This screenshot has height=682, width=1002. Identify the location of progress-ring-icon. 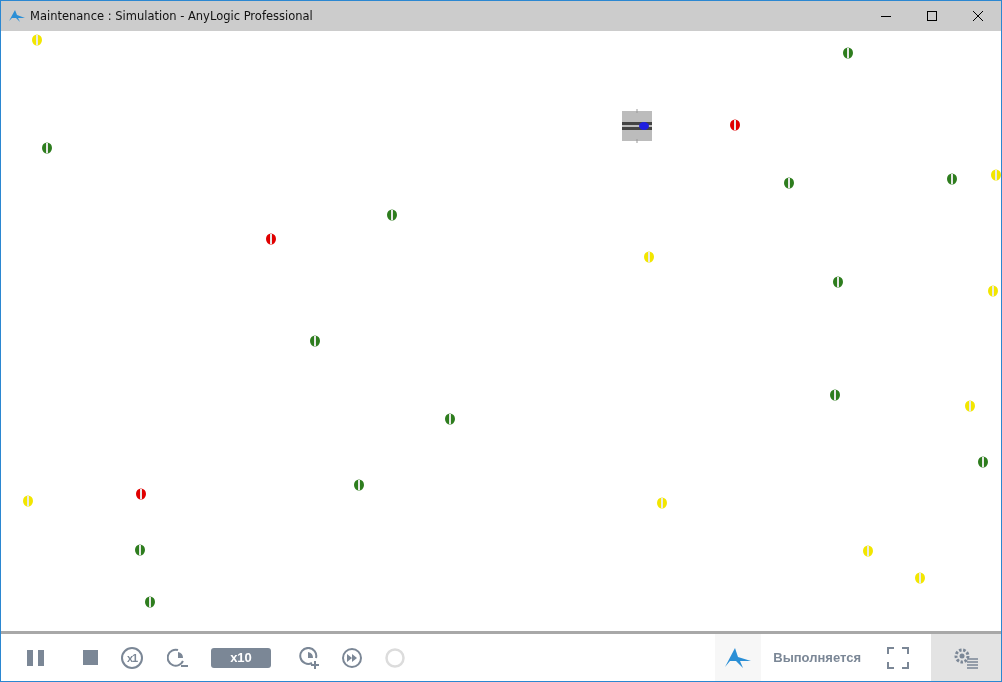
(395, 657).